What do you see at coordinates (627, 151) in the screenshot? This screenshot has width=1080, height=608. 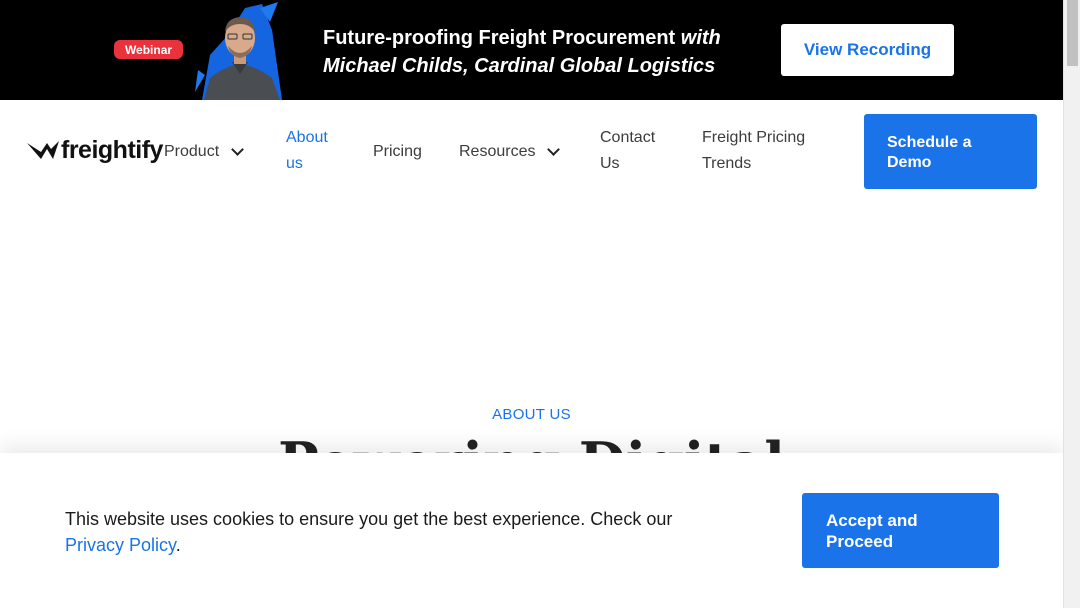 I see `nav-contact-us: Contact Us` at bounding box center [627, 151].